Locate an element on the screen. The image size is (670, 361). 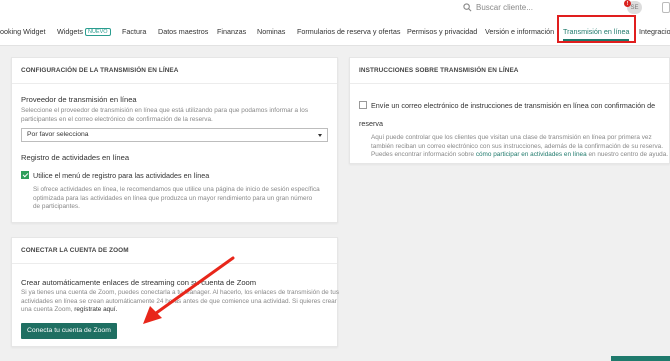
menu-edge-icon is located at coordinates (666, 7).